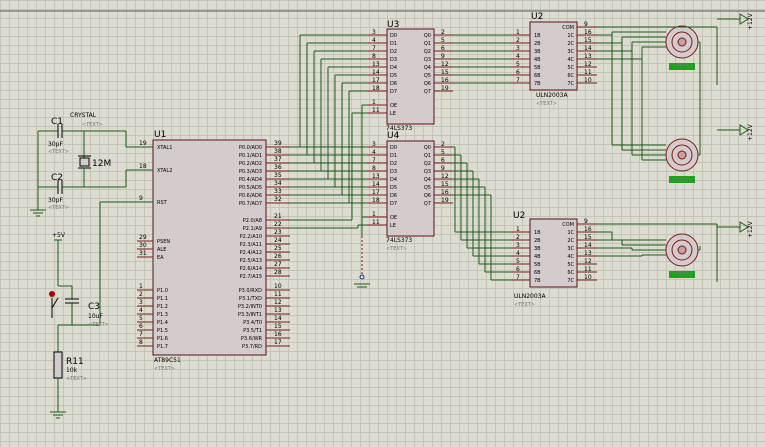 The width and height of the screenshot is (765, 447). Describe the element at coordinates (75, 362) in the screenshot. I see `r11-ref: R11` at that location.